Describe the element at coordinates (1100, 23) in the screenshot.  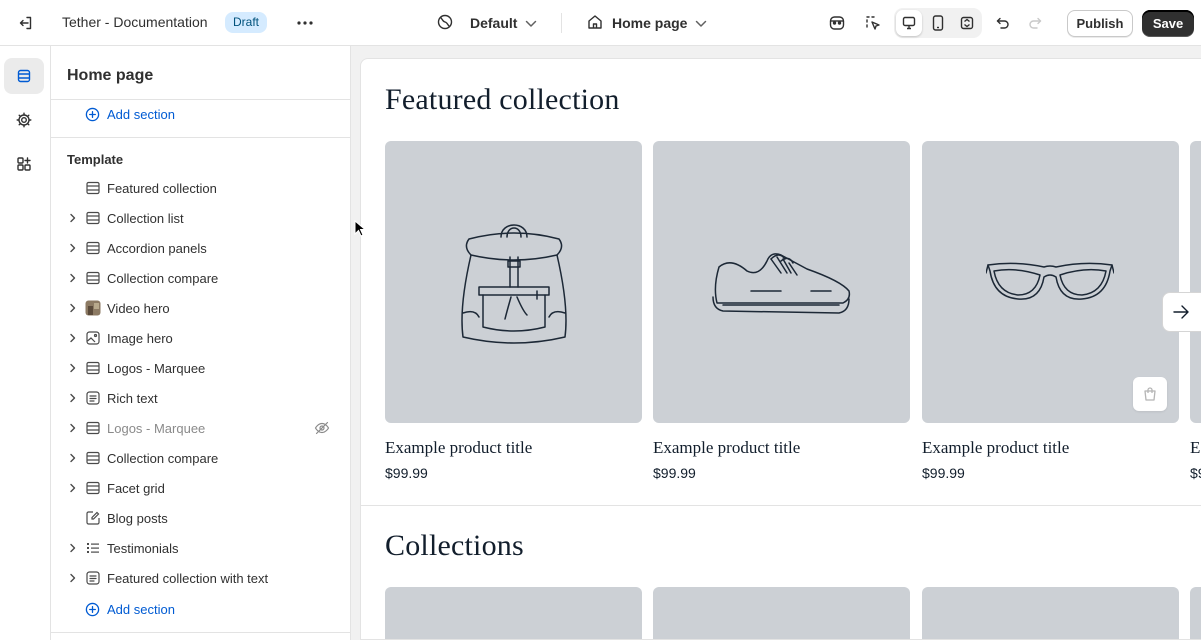
I see `publish-button: Publish` at that location.